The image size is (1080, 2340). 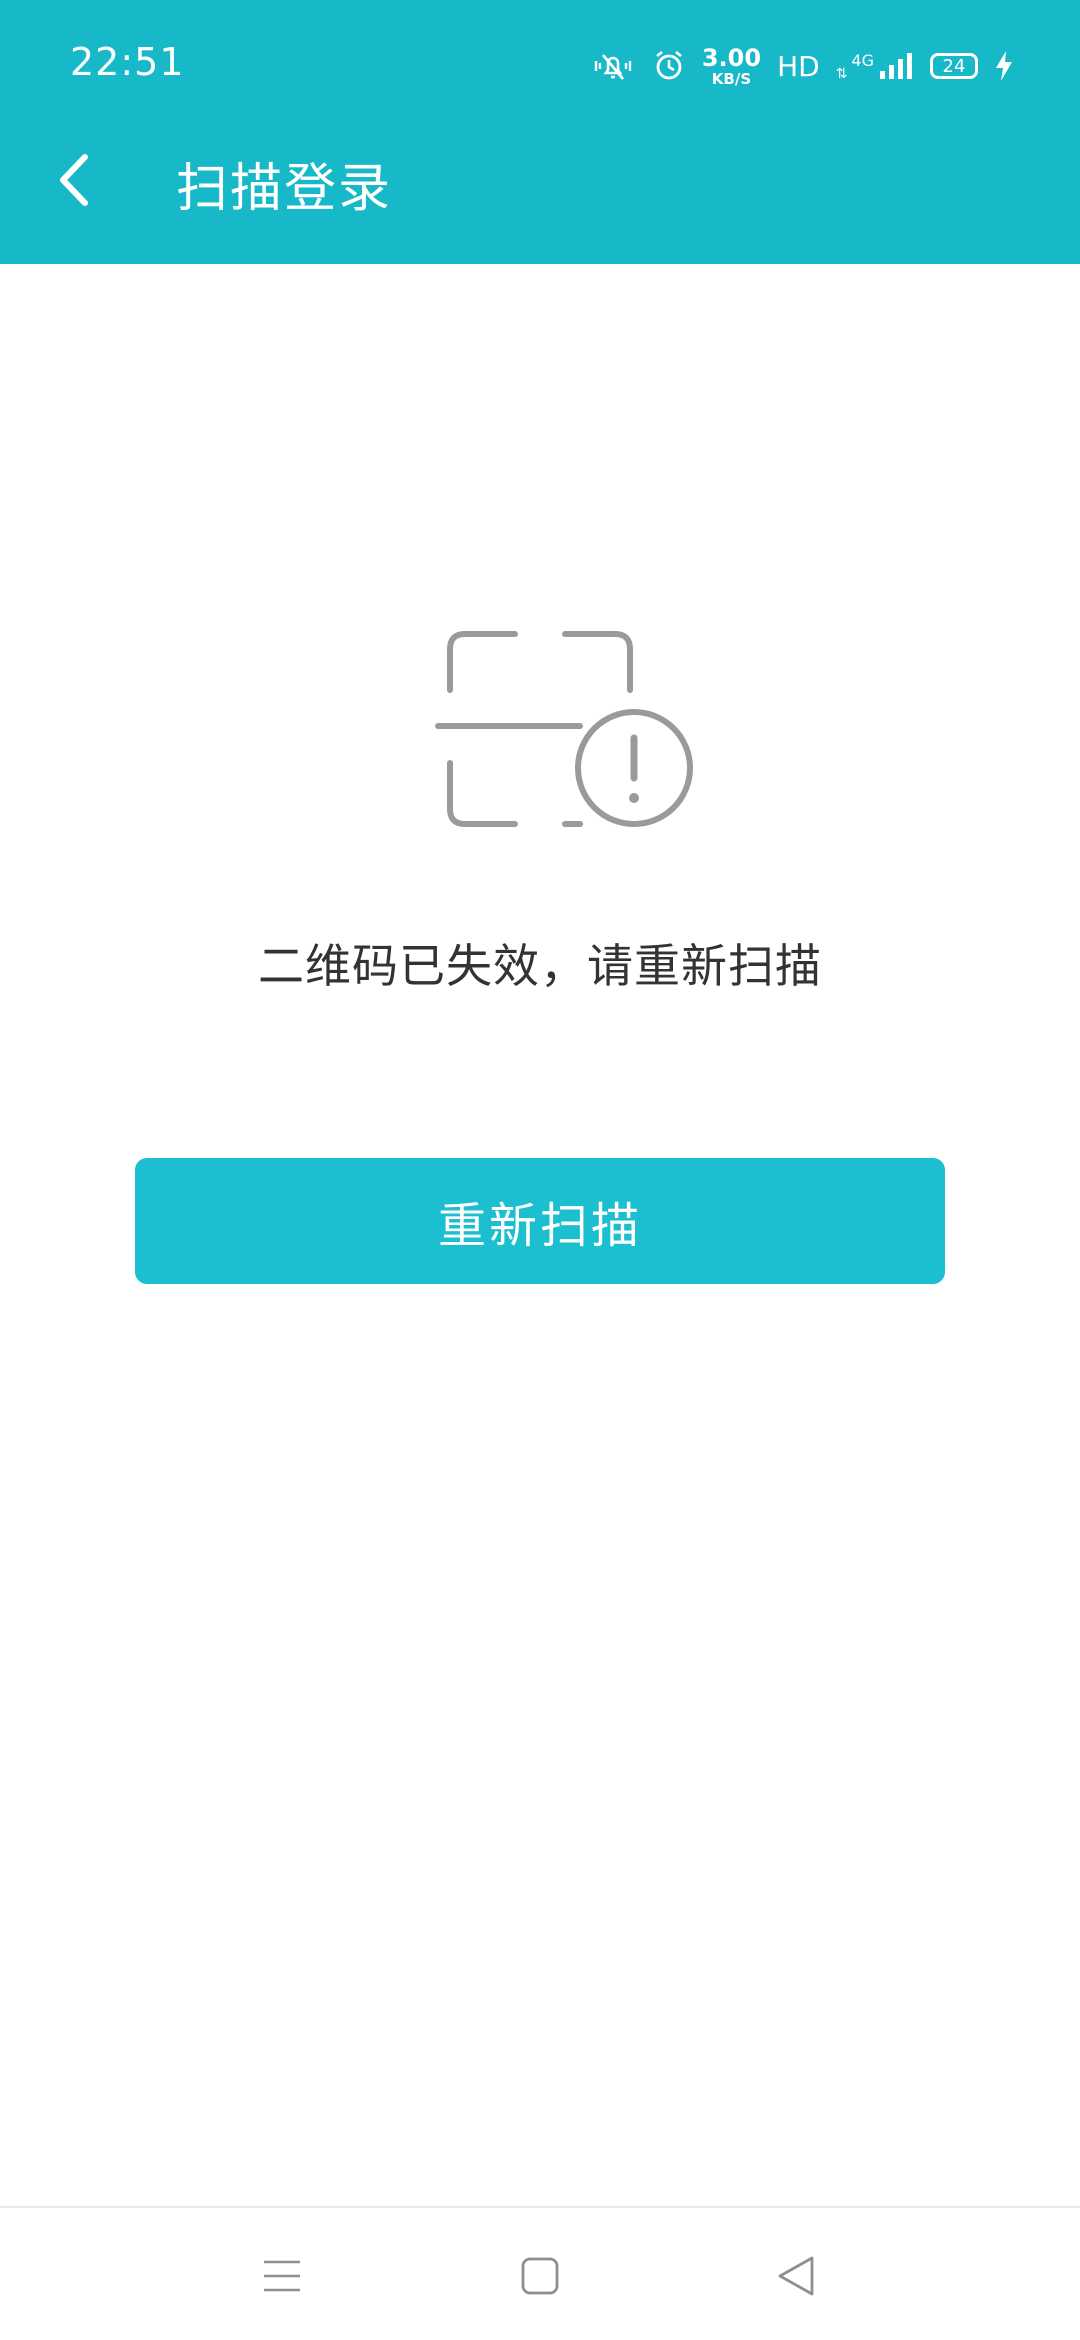 I want to click on battery-level: 24, so click(x=954, y=66).